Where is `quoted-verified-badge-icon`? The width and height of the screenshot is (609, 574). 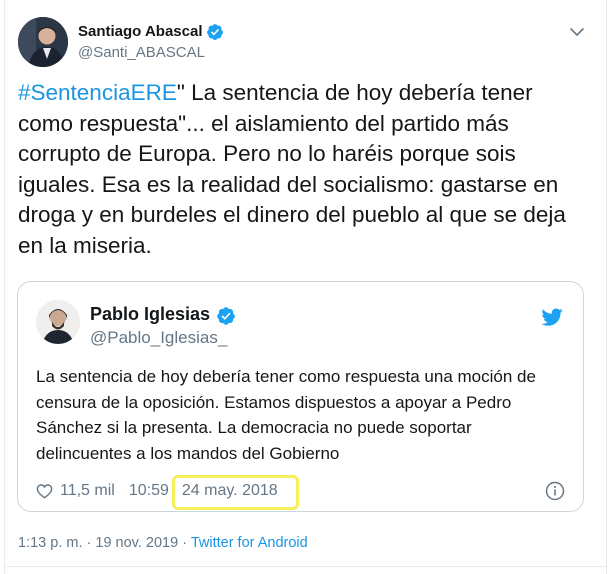
quoted-verified-badge-icon is located at coordinates (225, 315).